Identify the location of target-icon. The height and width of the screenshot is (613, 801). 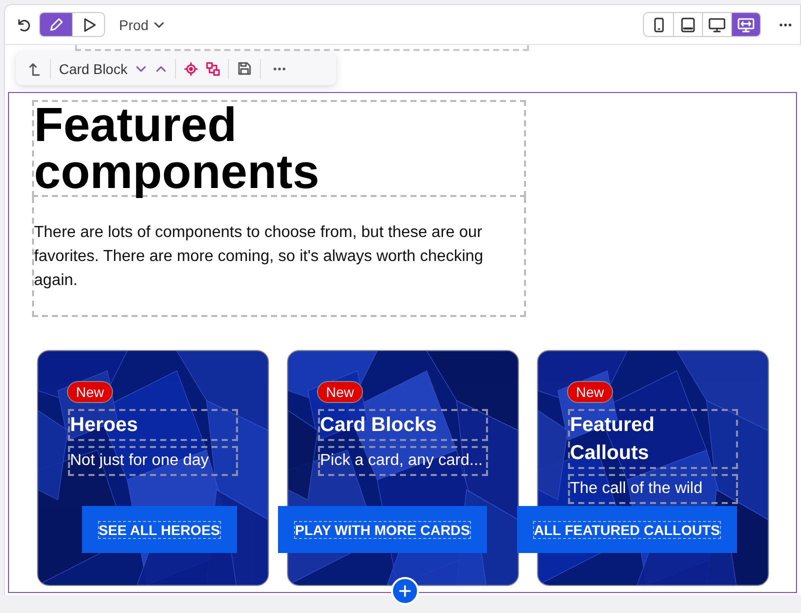
(191, 69).